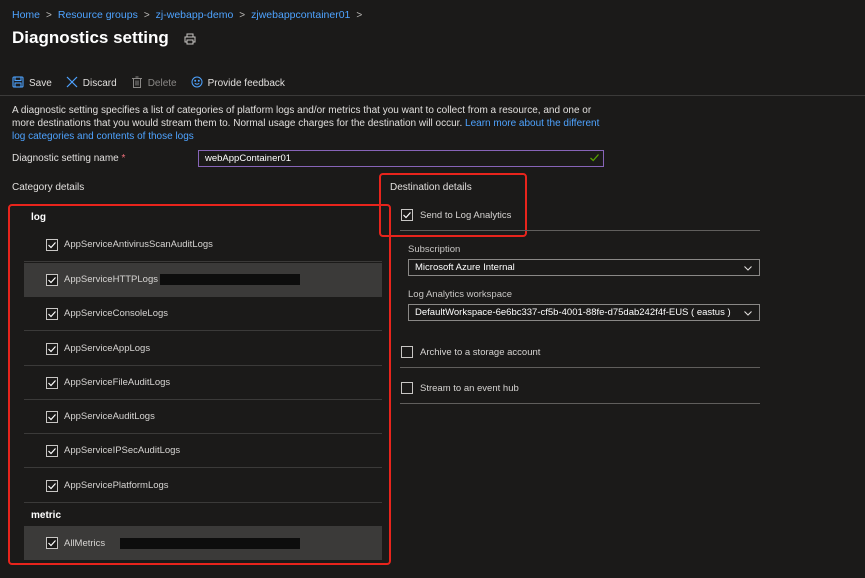 The width and height of the screenshot is (865, 578). I want to click on subscription-label: Subscription, so click(434, 249).